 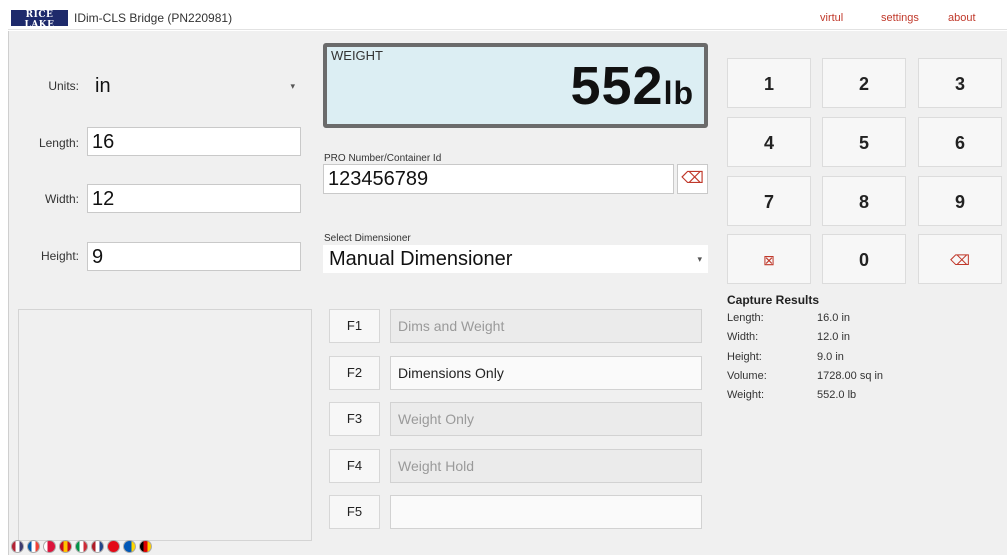 What do you see at coordinates (805, 376) in the screenshot?
I see `result-row-volume: Volume: 1728.00 sq in` at bounding box center [805, 376].